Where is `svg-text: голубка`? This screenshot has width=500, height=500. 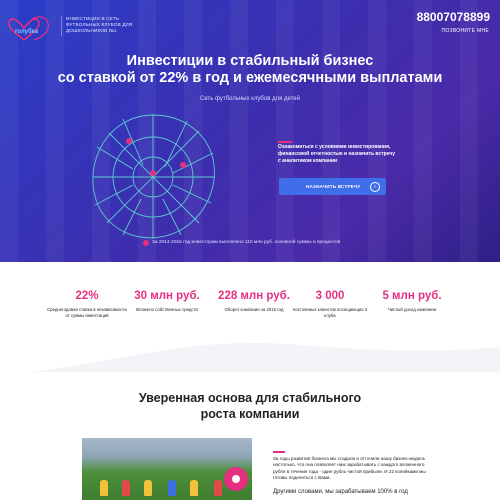
svg-text: голубка is located at coordinates (27, 31).